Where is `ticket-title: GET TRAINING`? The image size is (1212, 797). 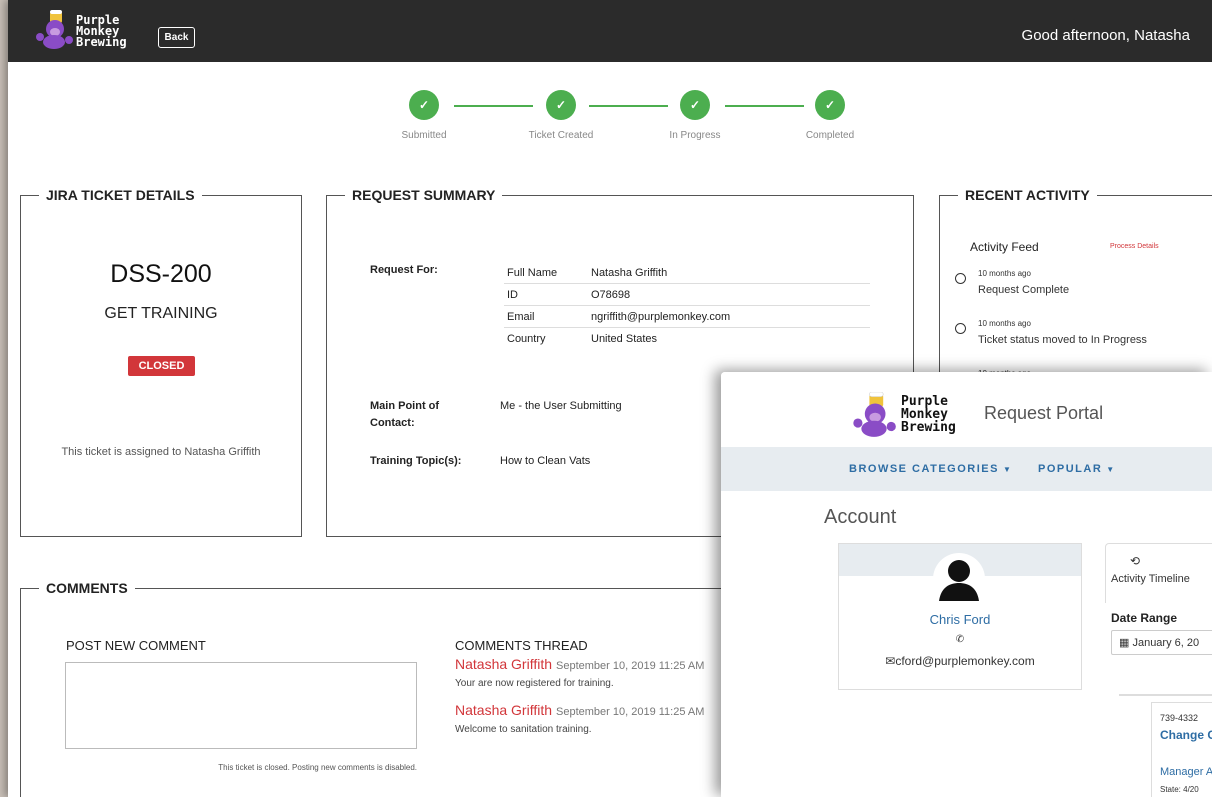 ticket-title: GET TRAINING is located at coordinates (161, 313).